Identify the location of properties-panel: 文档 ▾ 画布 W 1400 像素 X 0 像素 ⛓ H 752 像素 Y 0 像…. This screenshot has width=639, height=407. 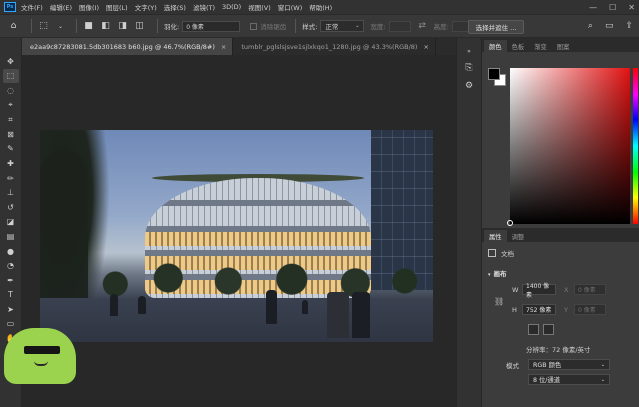
(560, 324).